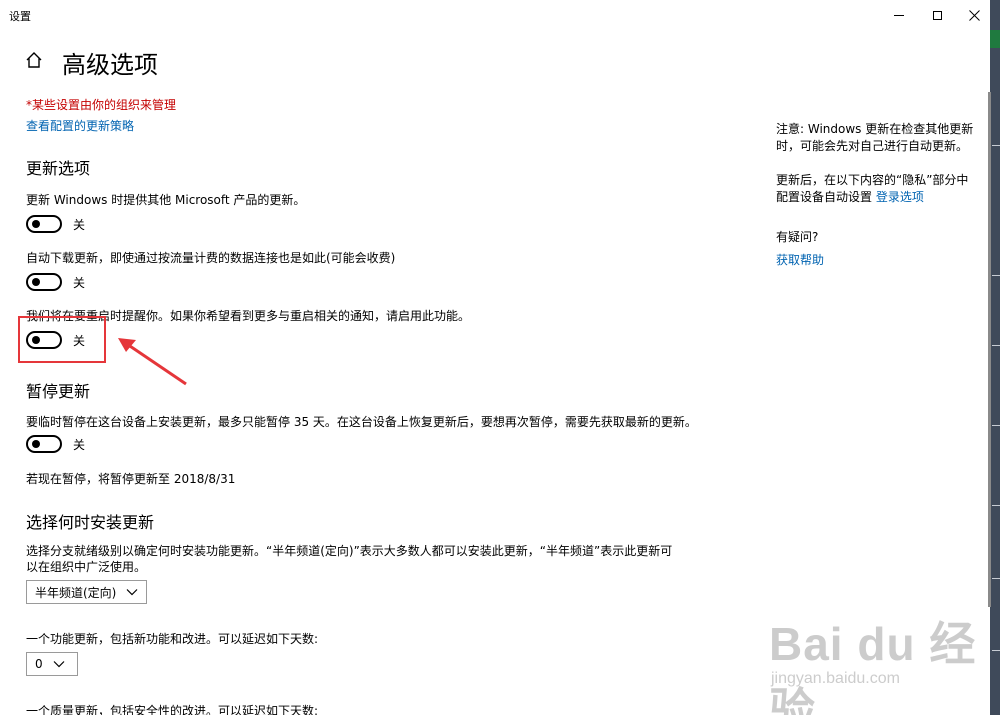 This screenshot has width=1000, height=715. What do you see at coordinates (172, 709) in the screenshot?
I see `quality-defer-label: 一个质量更新，包括安全性的改进。可以延迟如下天数:` at bounding box center [172, 709].